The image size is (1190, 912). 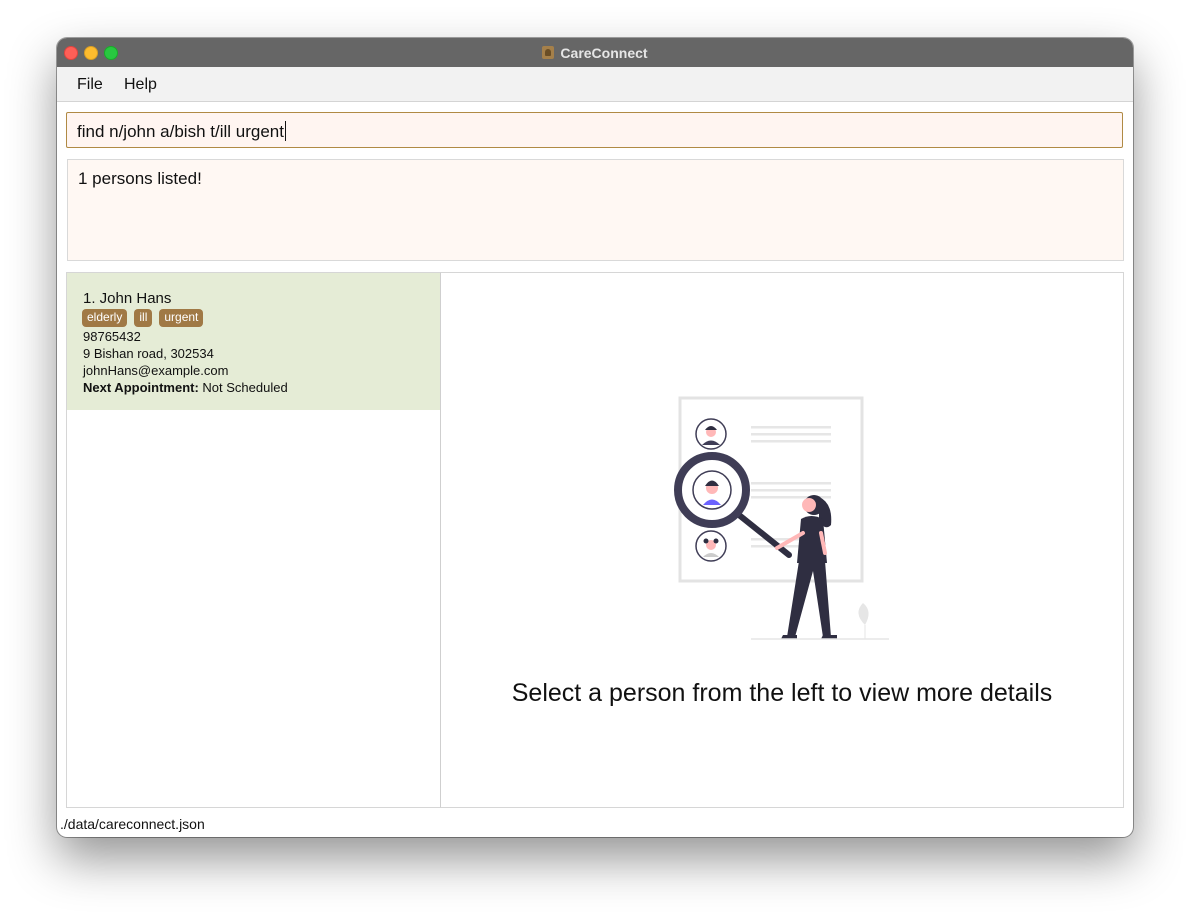 What do you see at coordinates (132, 824) in the screenshot?
I see `status-bar-path: ./data/careconnect.json` at bounding box center [132, 824].